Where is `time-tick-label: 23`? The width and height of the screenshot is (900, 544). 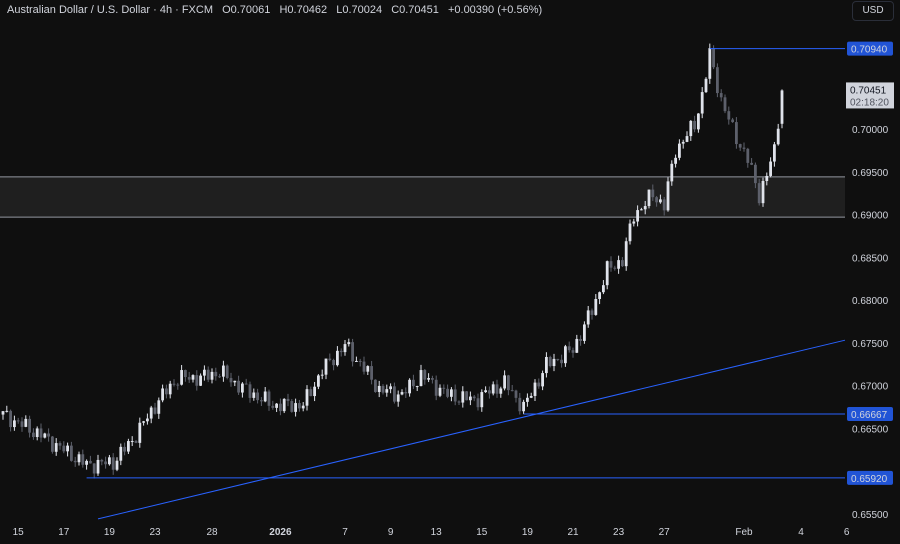
time-tick-label: 23 is located at coordinates (155, 532).